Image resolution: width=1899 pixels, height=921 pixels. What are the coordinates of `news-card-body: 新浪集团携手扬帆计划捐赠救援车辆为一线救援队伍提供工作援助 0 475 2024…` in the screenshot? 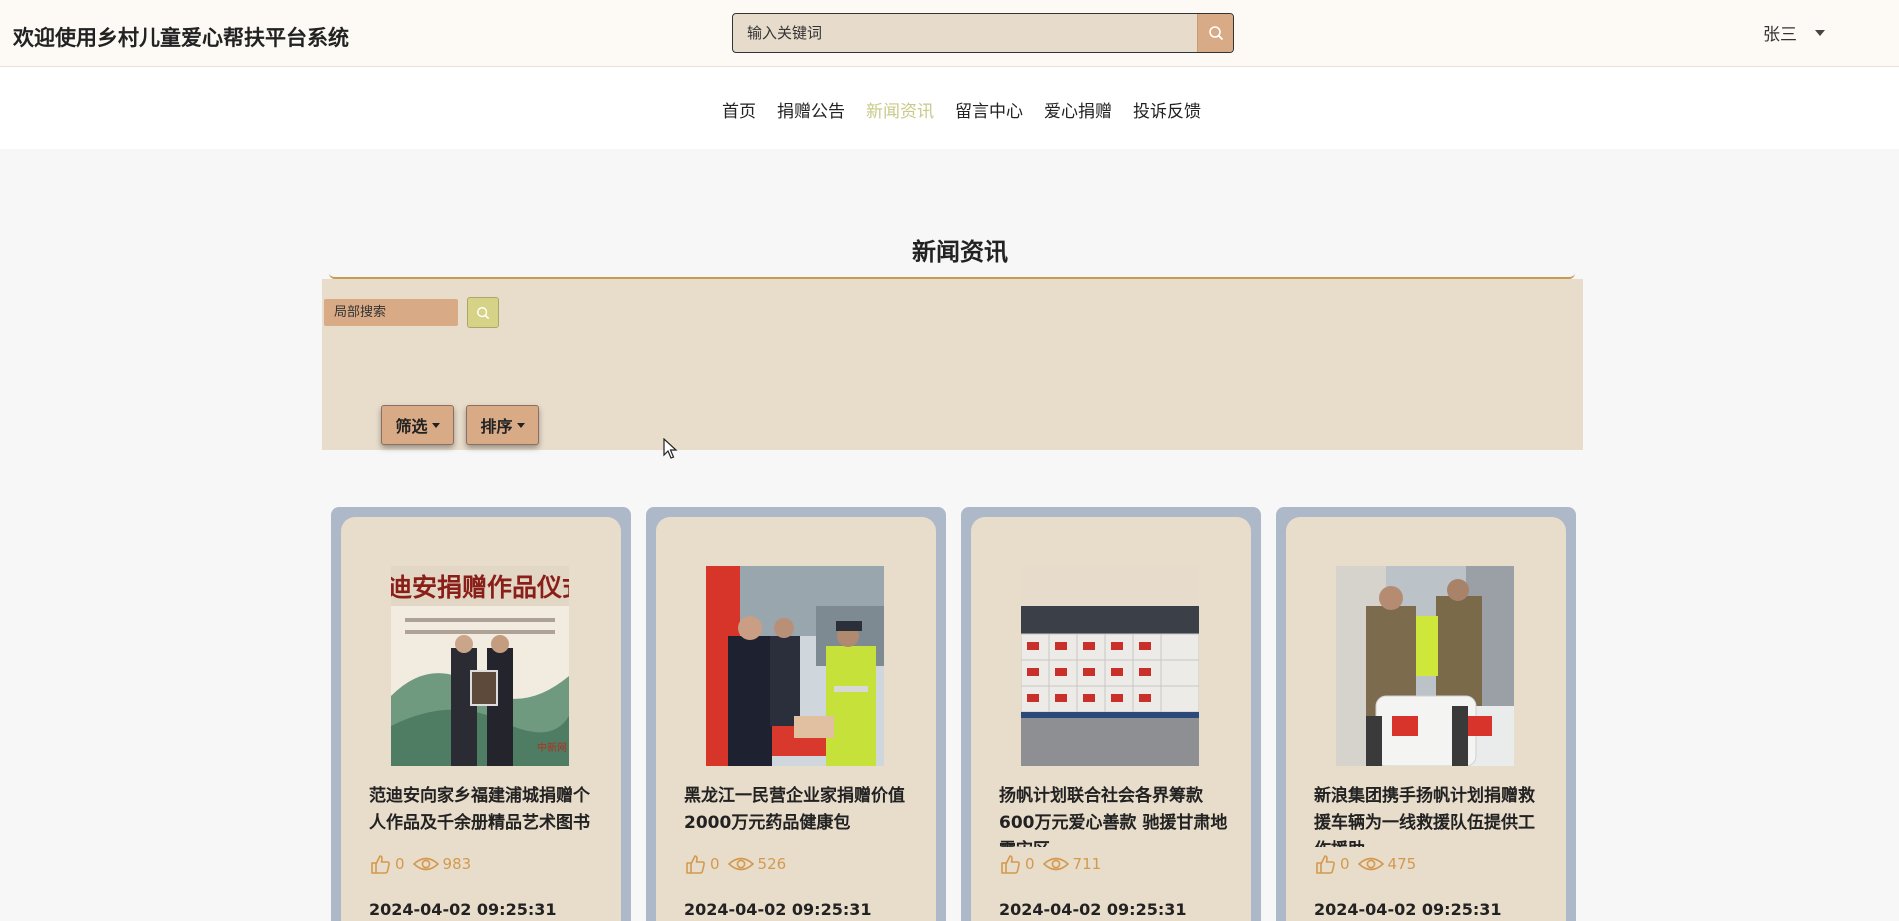 It's located at (1426, 719).